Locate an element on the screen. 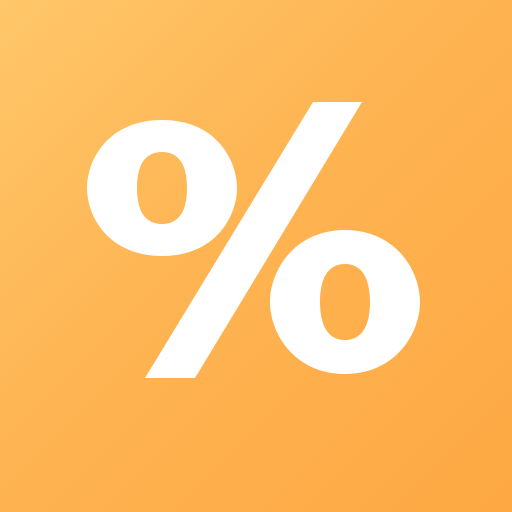 The image size is (512, 512). percent-lower-circle is located at coordinates (345, 302).